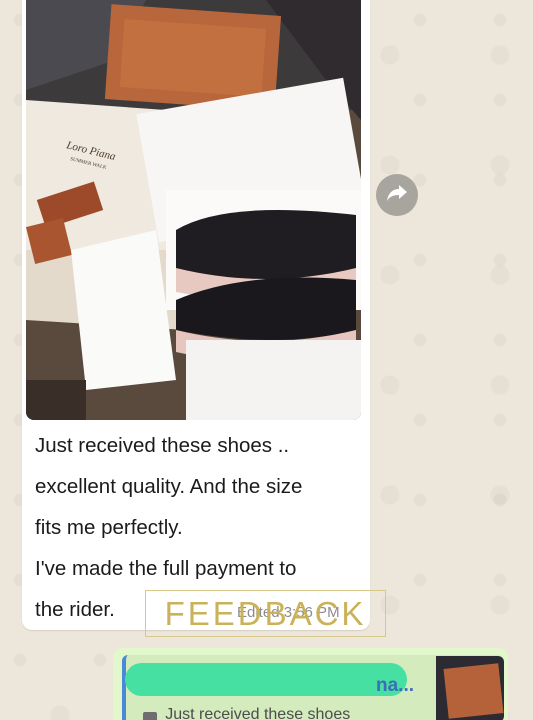 Image resolution: width=533 pixels, height=720 pixels. I want to click on forward-button, so click(397, 195).